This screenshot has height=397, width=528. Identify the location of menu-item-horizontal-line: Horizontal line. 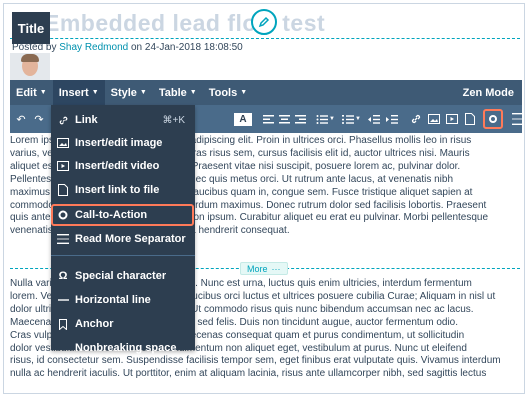
(123, 300).